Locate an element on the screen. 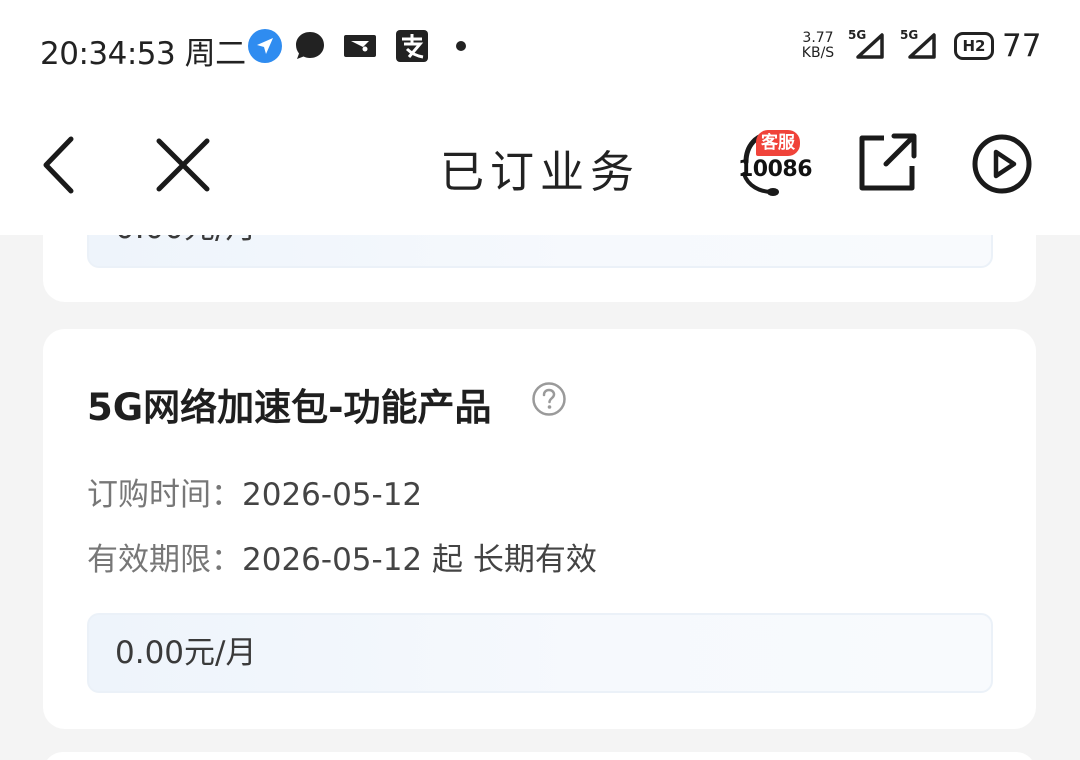  order-time-label: 订购时间： is located at coordinates (164, 495).